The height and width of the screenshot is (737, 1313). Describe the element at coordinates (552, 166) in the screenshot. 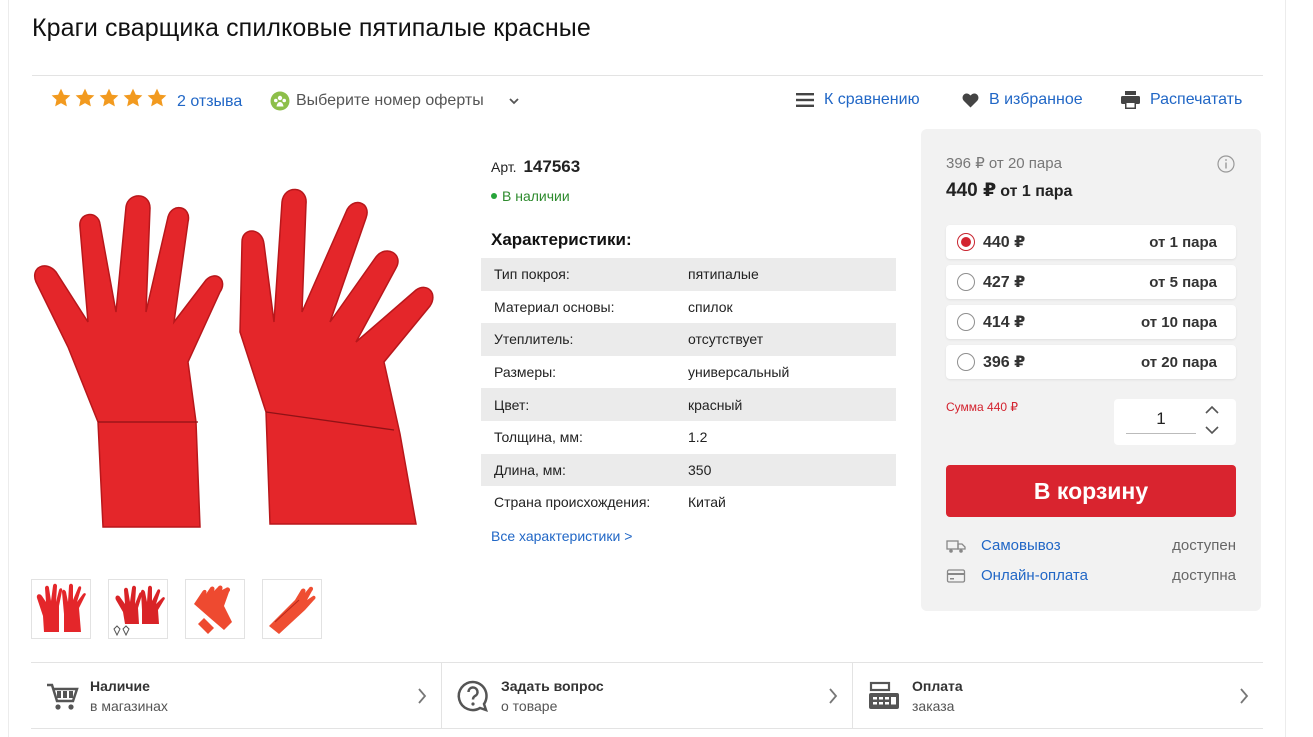

I see `article-value: 147563` at that location.